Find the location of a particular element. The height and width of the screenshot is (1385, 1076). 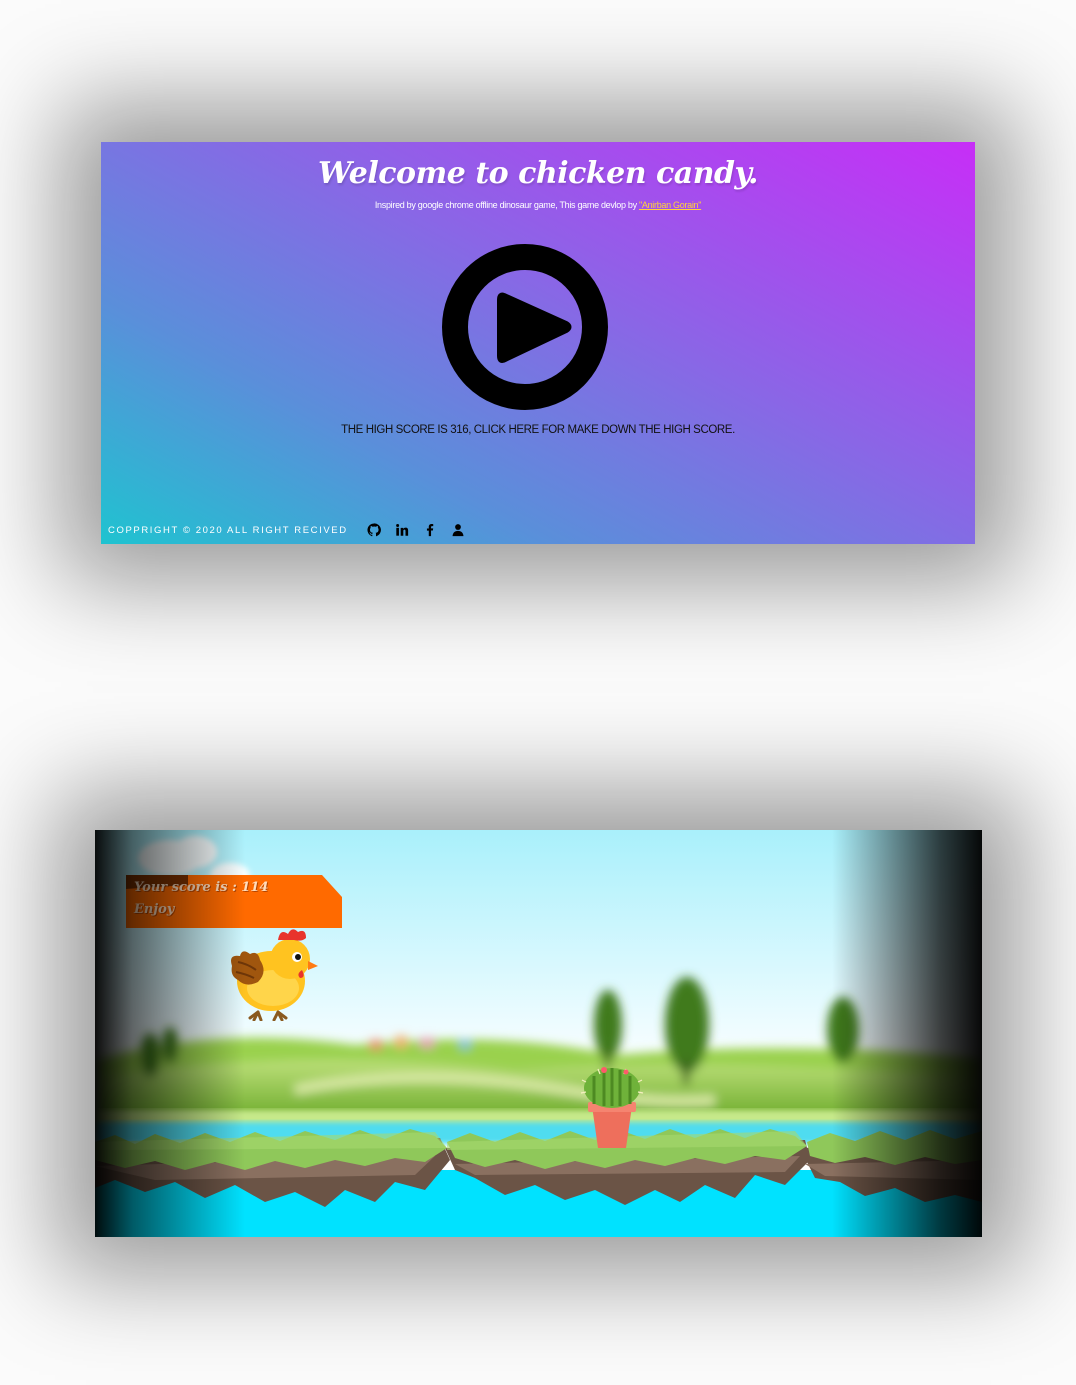

play-circle-icon is located at coordinates (525, 327).